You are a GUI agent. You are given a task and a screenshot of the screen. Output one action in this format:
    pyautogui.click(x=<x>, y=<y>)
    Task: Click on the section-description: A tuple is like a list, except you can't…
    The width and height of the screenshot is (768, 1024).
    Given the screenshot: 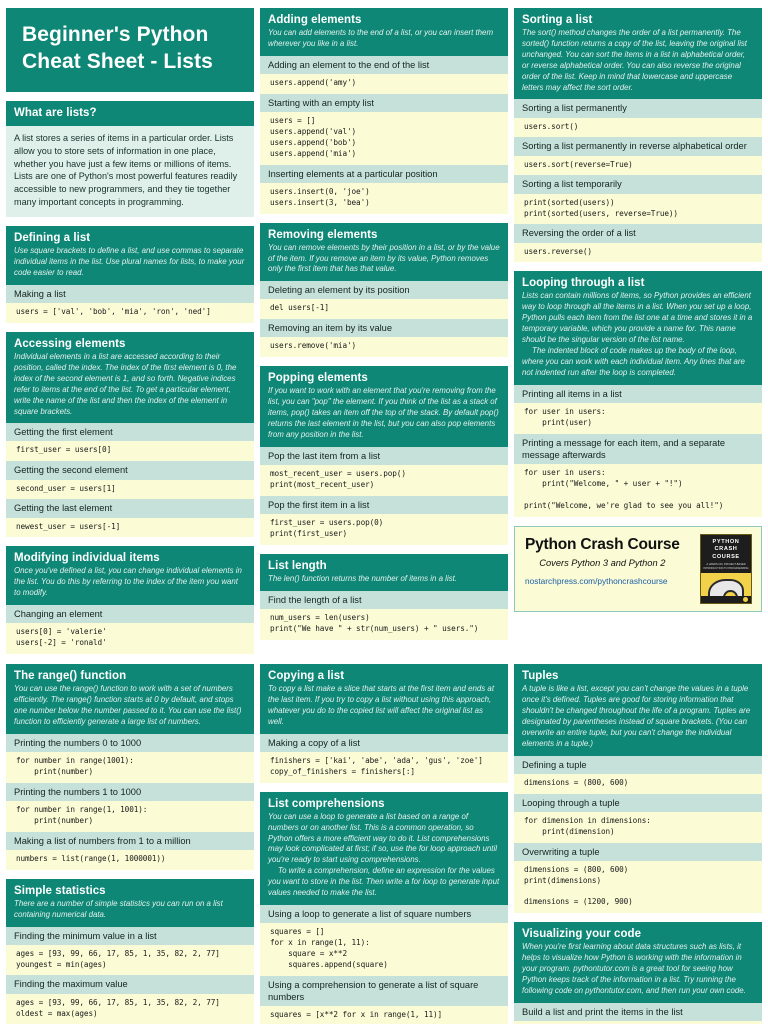 What is the action you would take?
    pyautogui.click(x=636, y=716)
    